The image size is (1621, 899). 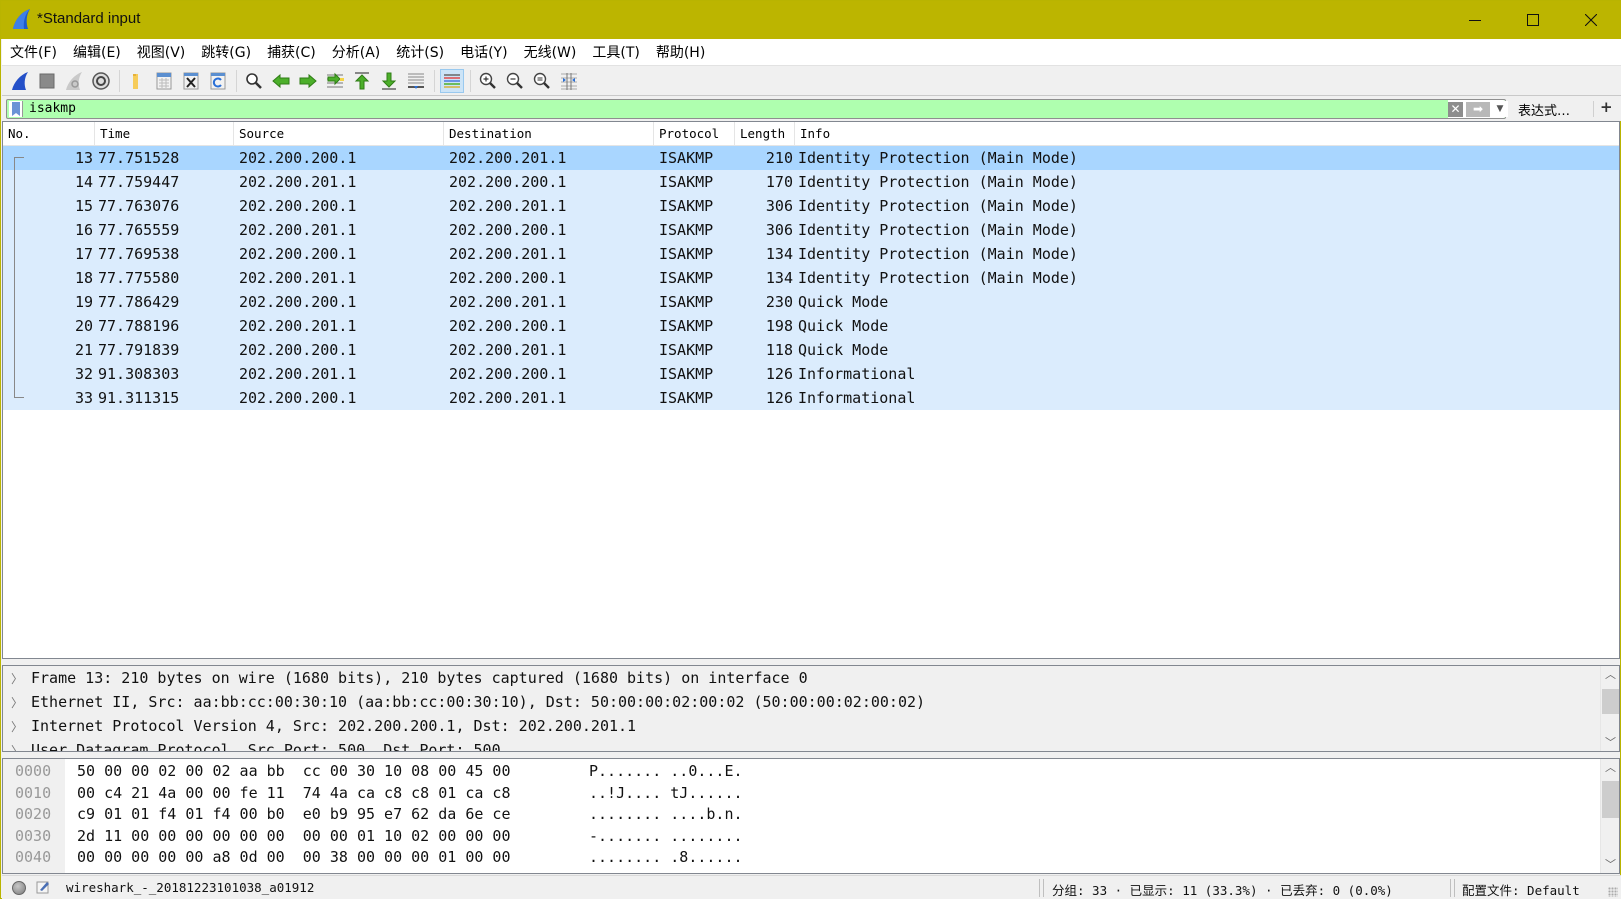 What do you see at coordinates (74, 81) in the screenshot?
I see `restart-capture-button` at bounding box center [74, 81].